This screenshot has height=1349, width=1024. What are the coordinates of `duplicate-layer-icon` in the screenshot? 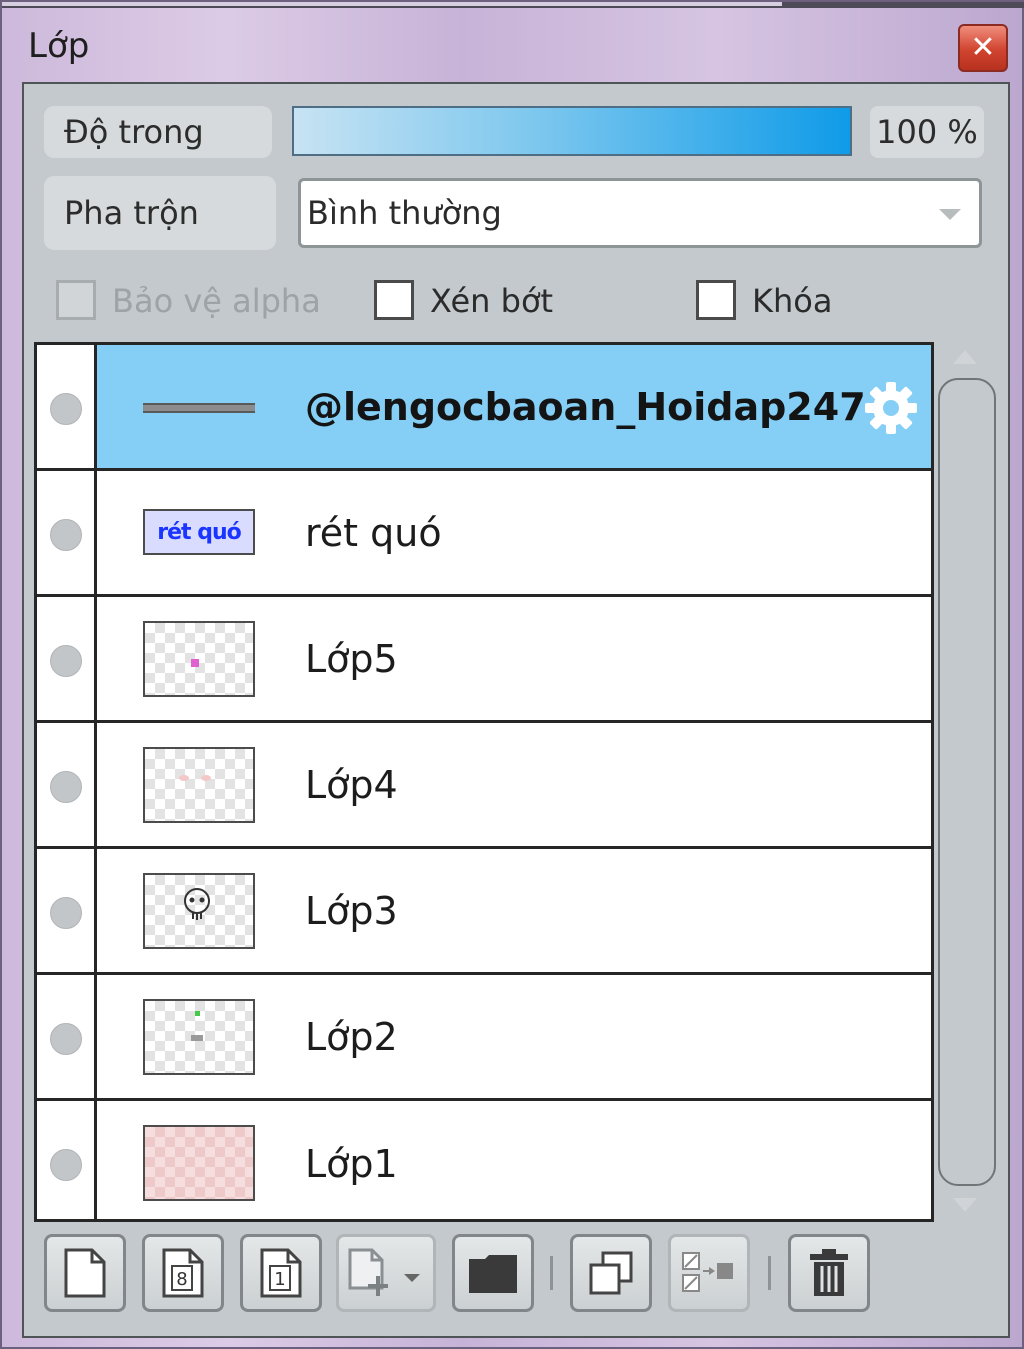 It's located at (611, 1273).